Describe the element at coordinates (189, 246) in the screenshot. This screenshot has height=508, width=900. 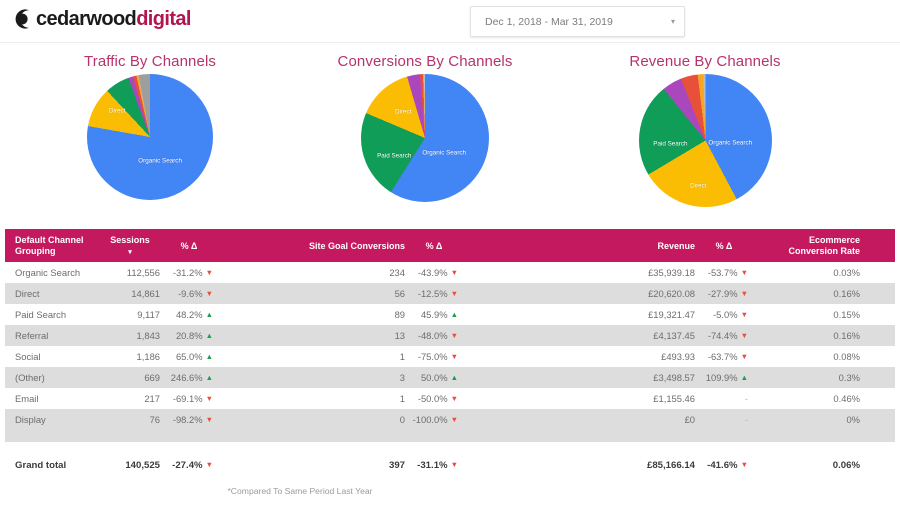
I see `column-header-sessions-delta: % Δ` at that location.